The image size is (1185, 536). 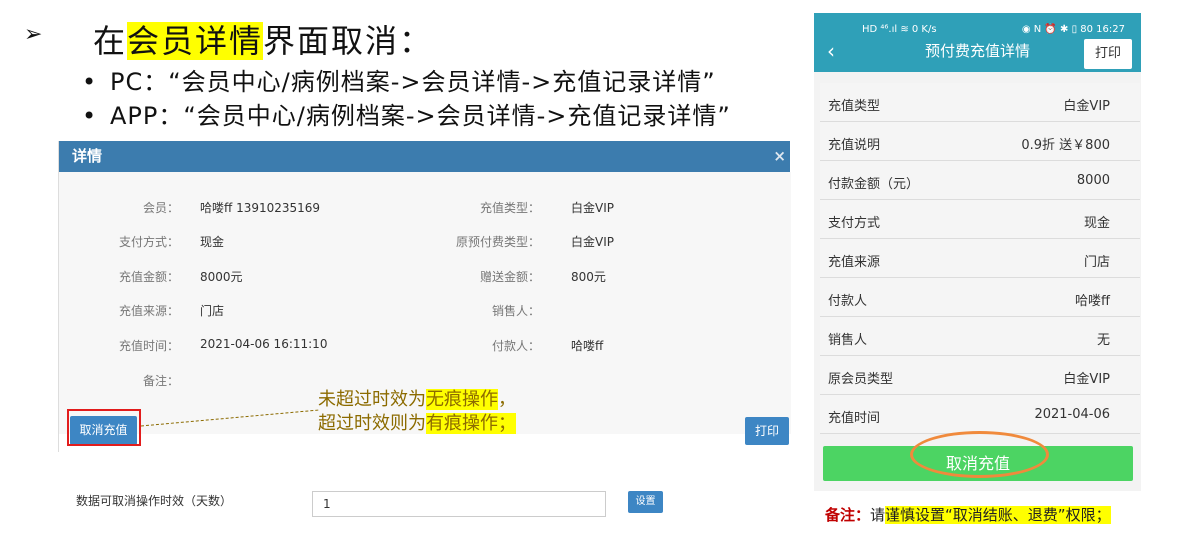 I want to click on setting-save-button: 设置, so click(x=645, y=502).